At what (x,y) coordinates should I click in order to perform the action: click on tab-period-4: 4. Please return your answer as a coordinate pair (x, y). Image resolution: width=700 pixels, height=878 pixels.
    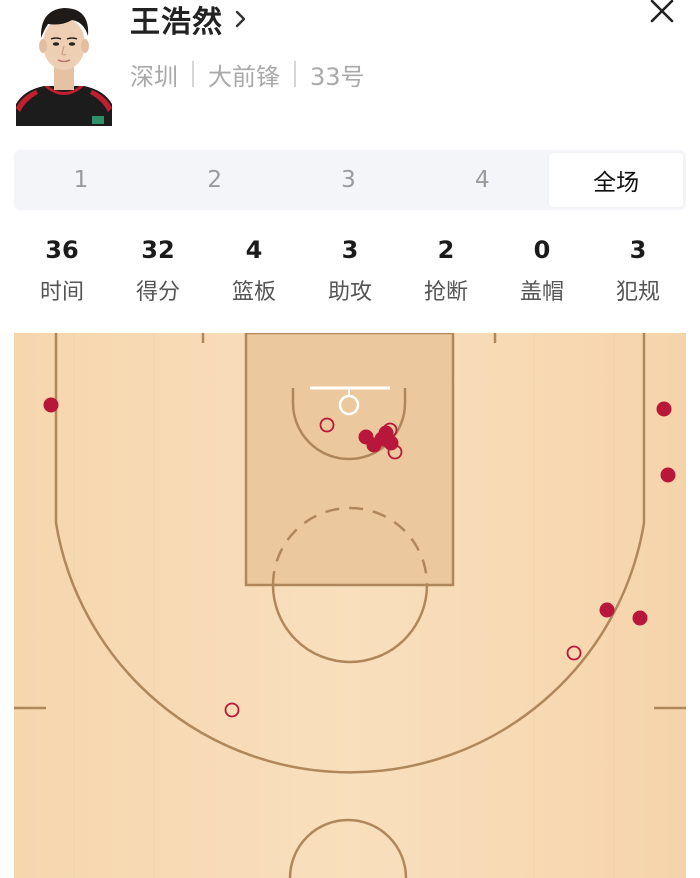
    Looking at the image, I should click on (482, 180).